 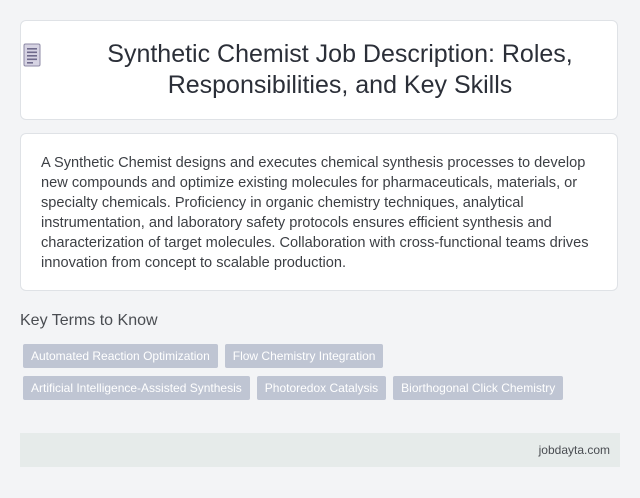 I want to click on key-term-tag: Flow Chemistry Integration, so click(x=304, y=356).